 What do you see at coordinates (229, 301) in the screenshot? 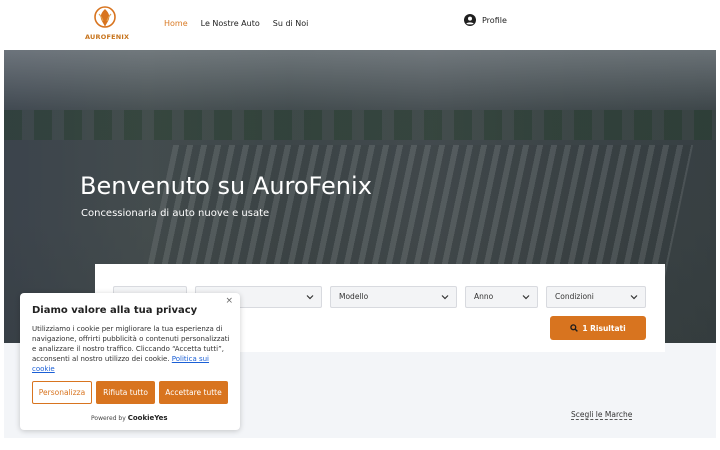
I see `close-icon: ×` at bounding box center [229, 301].